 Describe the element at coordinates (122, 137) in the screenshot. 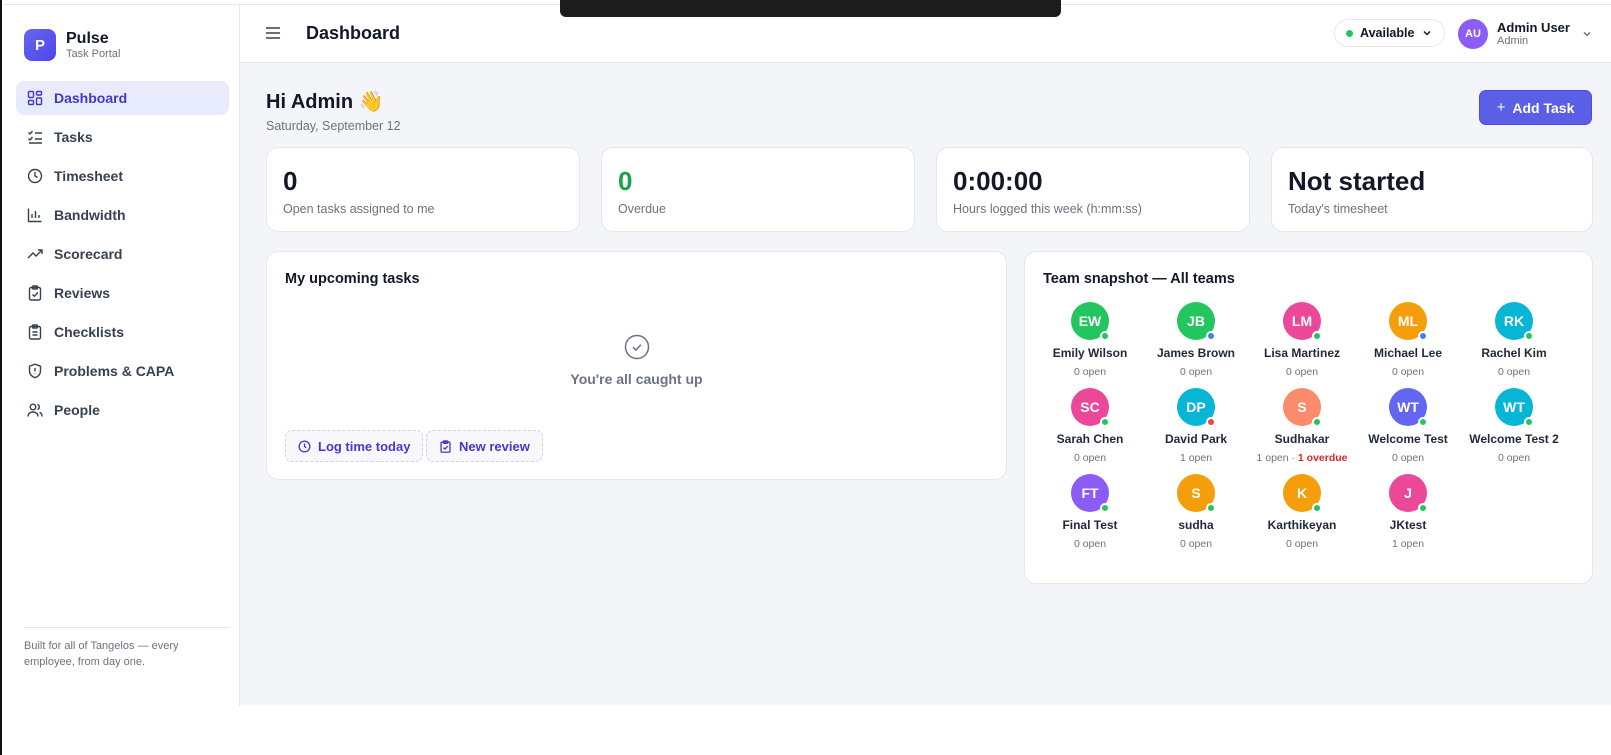

I see `sidebar-item-tasks: Tasks` at that location.